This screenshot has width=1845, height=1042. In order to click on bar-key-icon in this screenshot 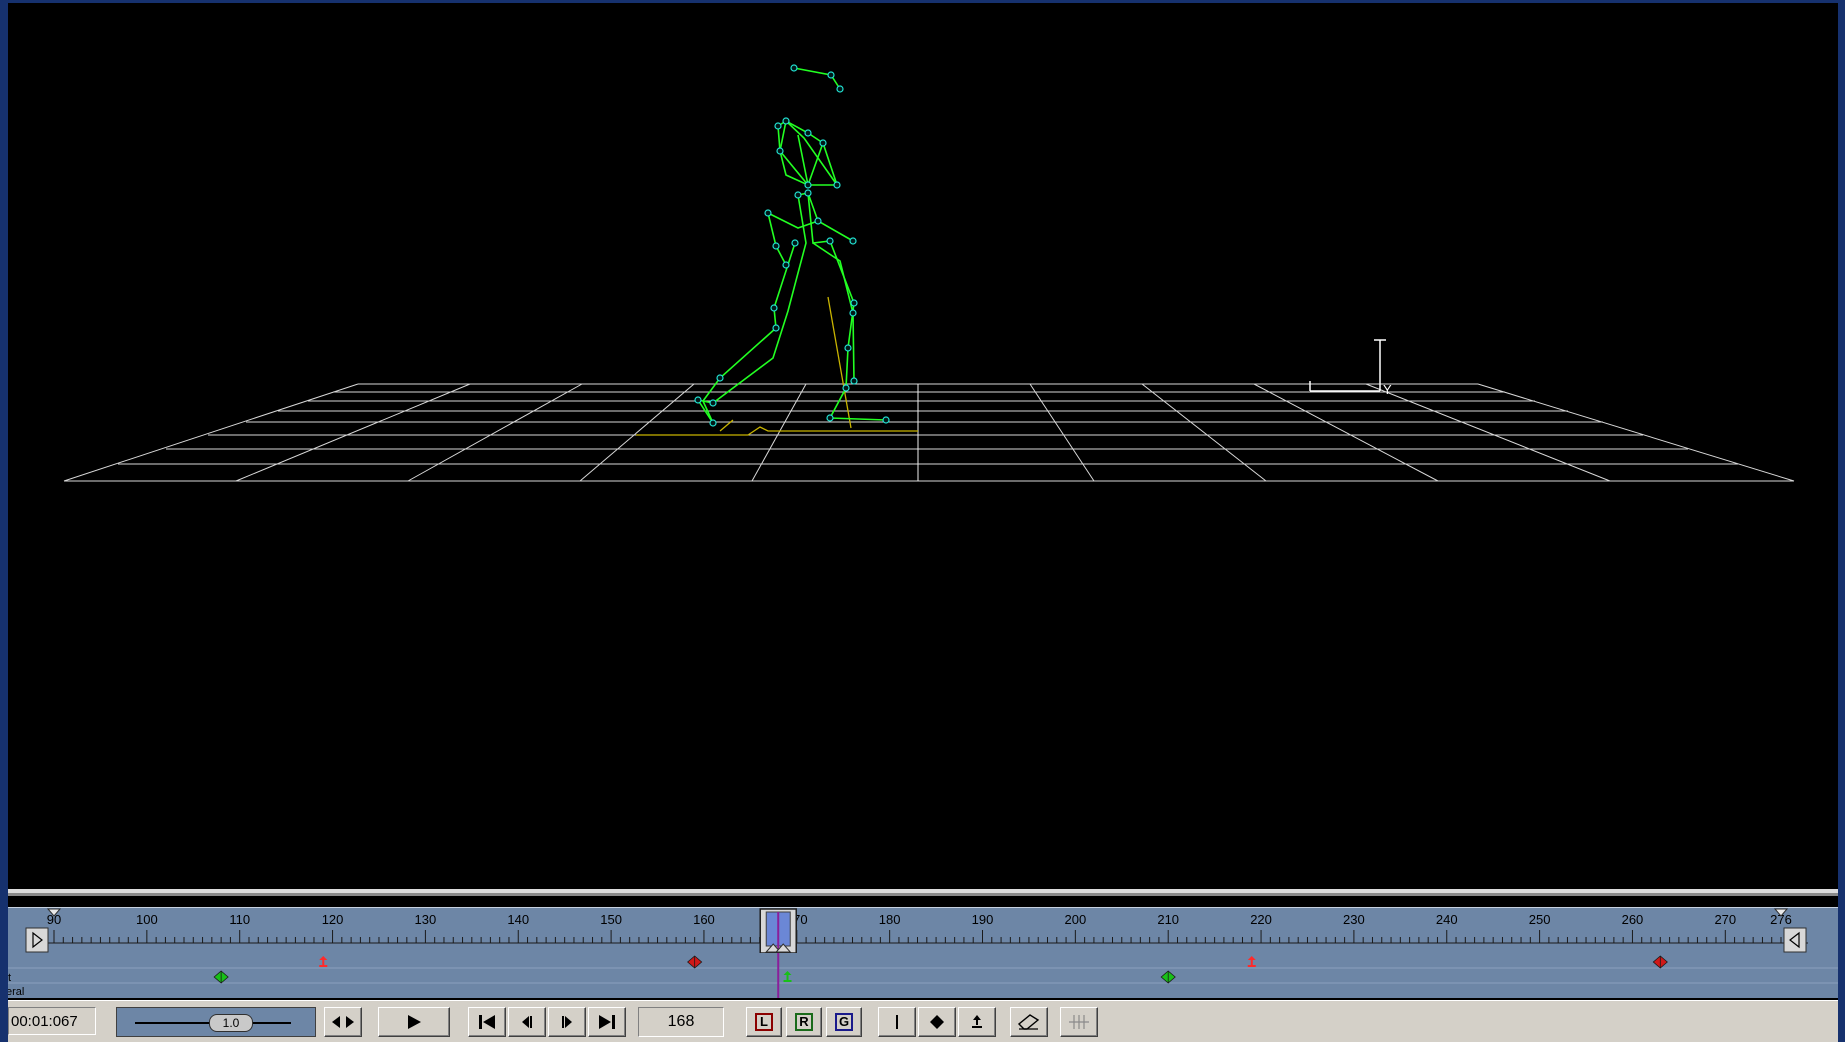, I will do `click(897, 1022)`.